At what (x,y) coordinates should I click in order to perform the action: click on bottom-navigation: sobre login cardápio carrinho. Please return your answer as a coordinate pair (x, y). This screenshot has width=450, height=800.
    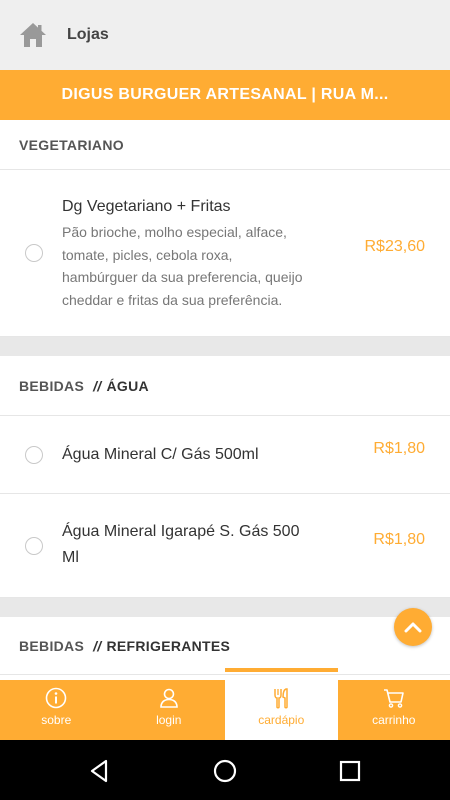
    Looking at the image, I should click on (225, 704).